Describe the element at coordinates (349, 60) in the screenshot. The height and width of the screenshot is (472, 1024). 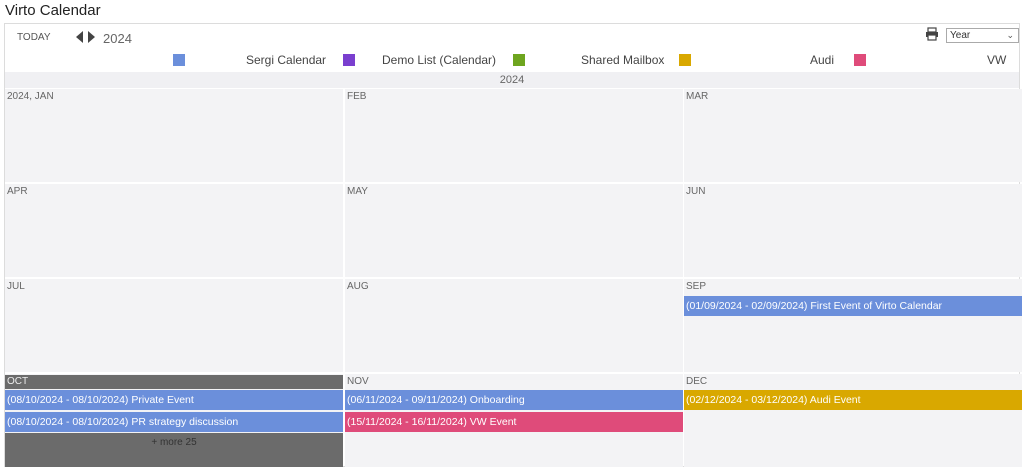
I see `legend-swatch-demo` at that location.